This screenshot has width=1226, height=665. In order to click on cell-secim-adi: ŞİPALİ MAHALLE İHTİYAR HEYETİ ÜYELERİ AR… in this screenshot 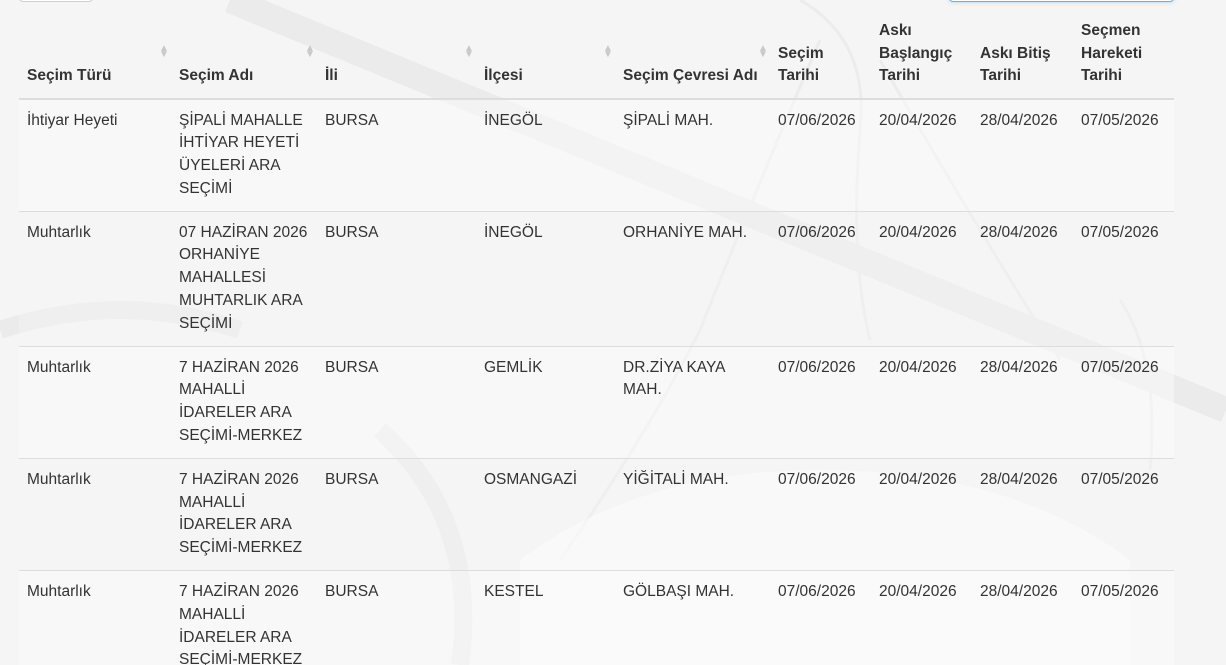, I will do `click(244, 155)`.